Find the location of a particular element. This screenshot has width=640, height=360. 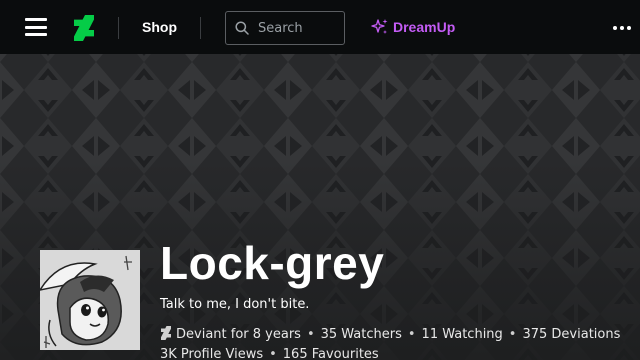

avatar-drawing is located at coordinates (90, 300).